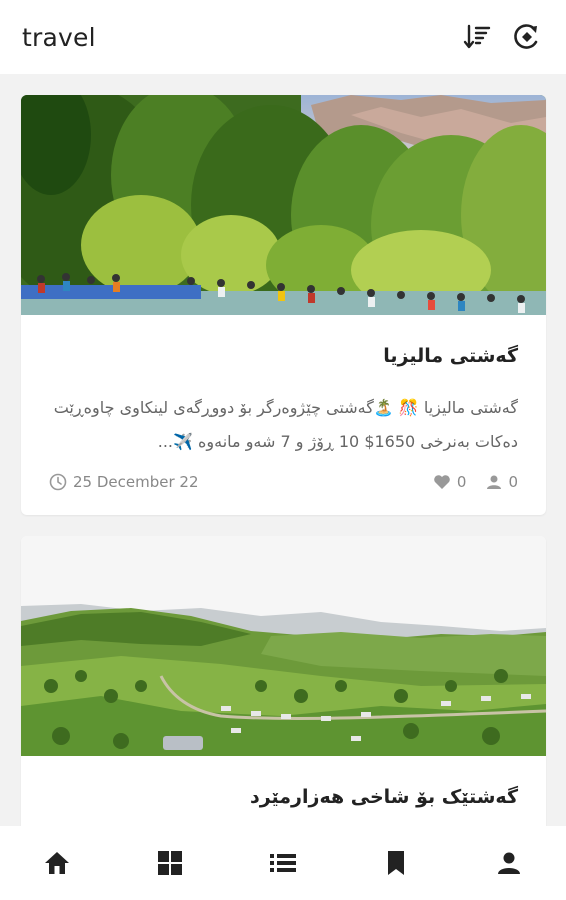  What do you see at coordinates (231, 482) in the screenshot?
I see `post-date: 25 December 22` at bounding box center [231, 482].